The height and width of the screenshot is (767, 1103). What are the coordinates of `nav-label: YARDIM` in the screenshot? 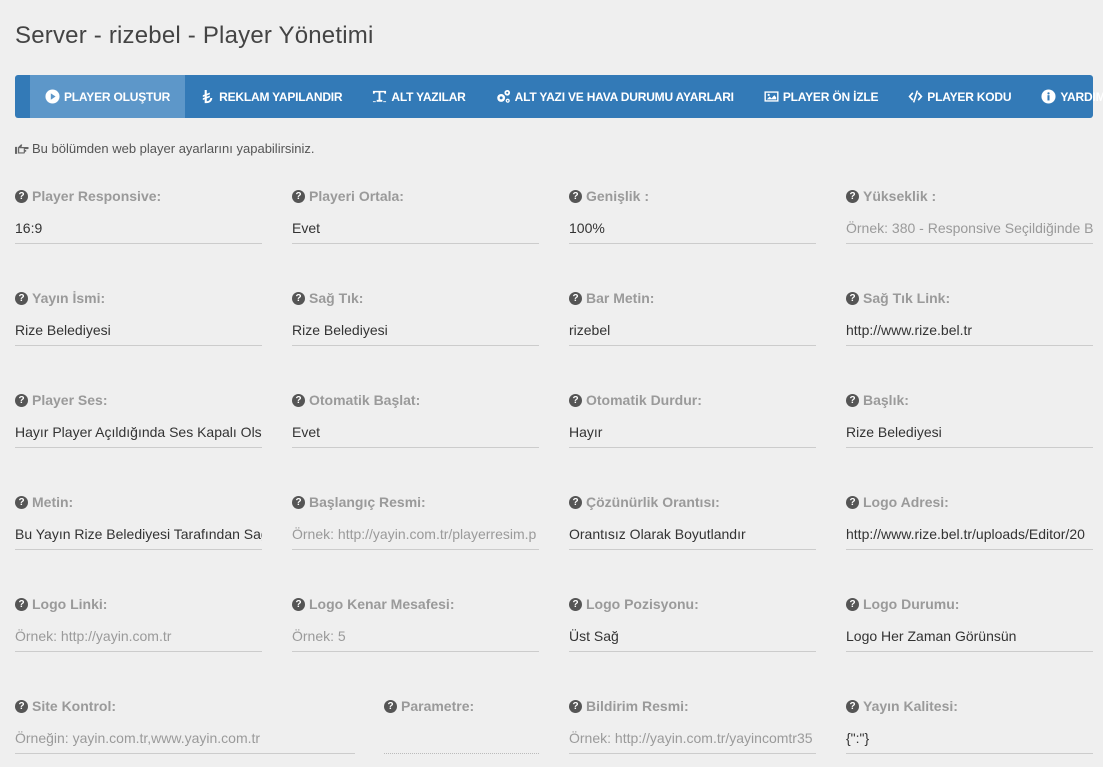 It's located at (1081, 96).